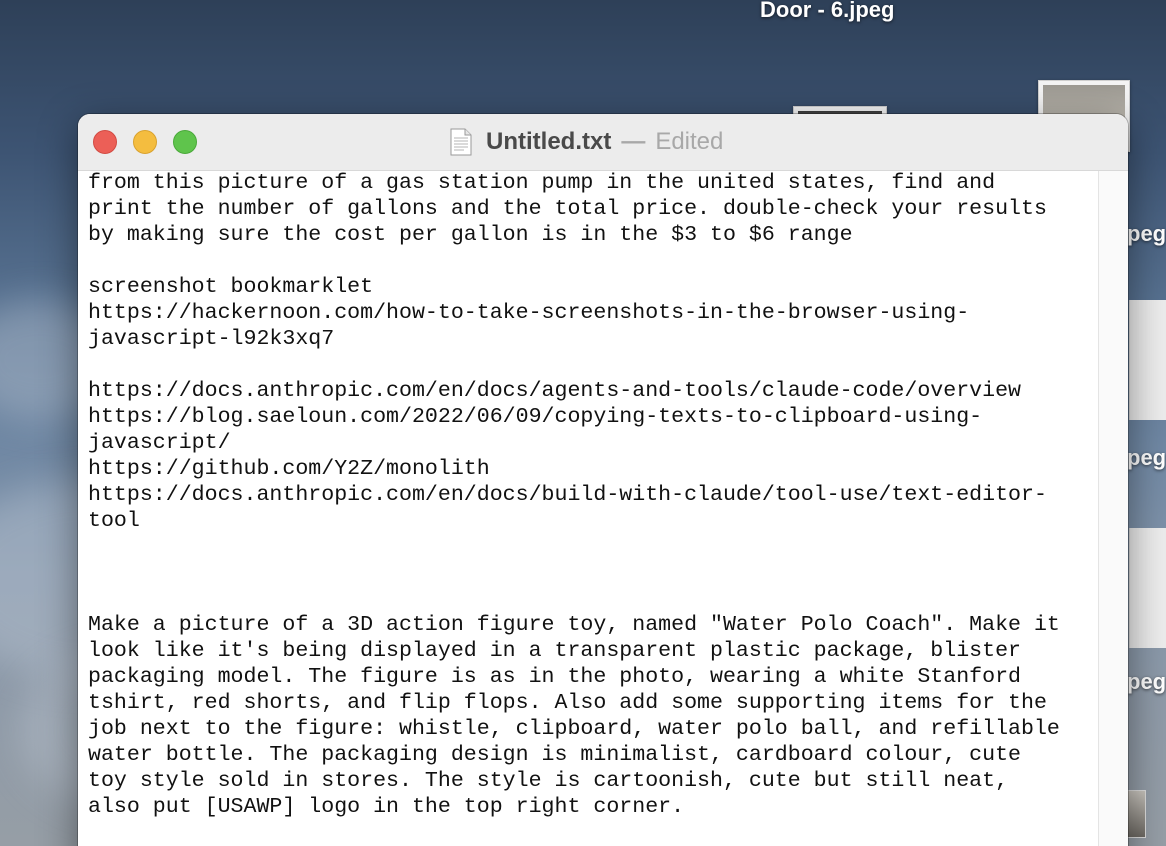  I want to click on maximize-button, so click(185, 142).